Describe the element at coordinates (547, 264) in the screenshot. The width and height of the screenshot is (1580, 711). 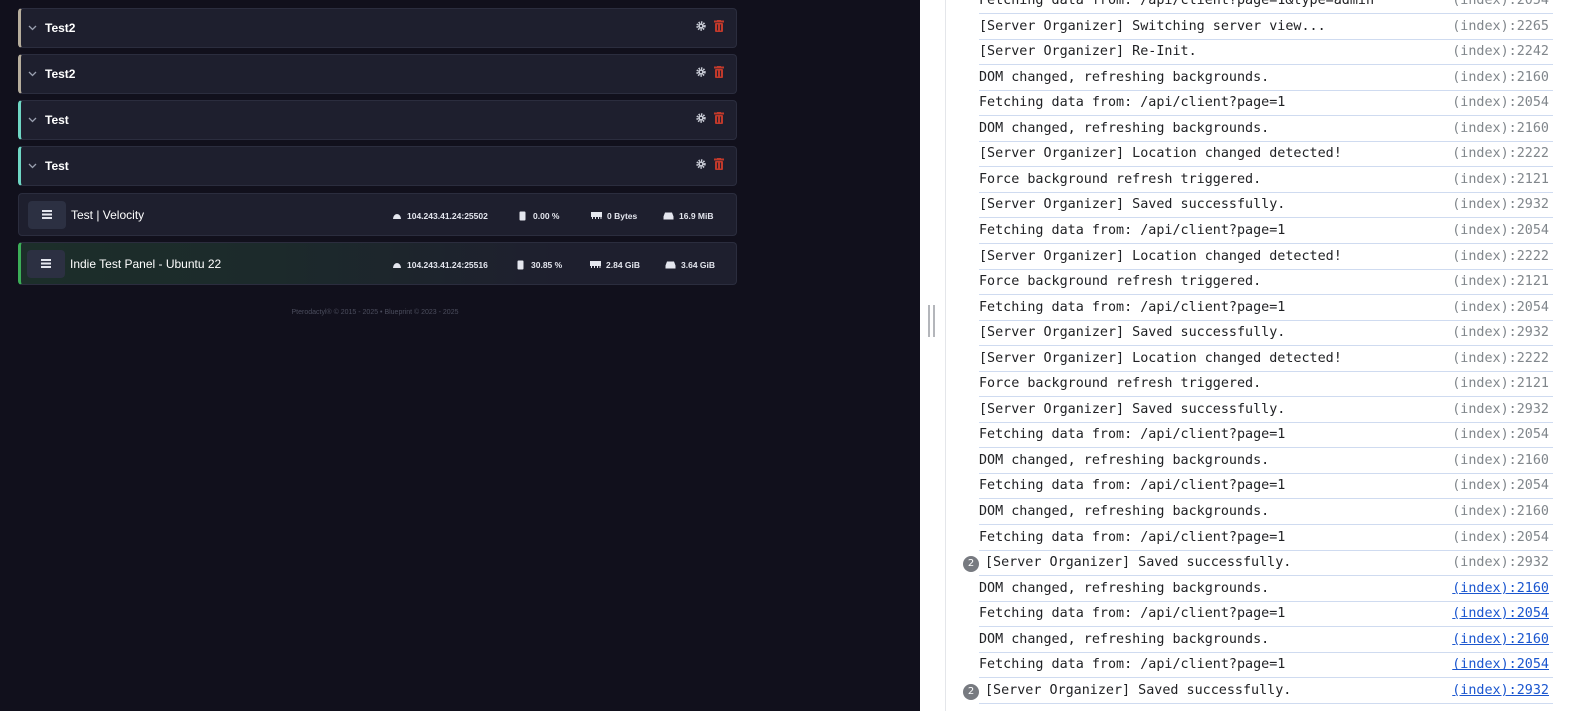
I see `cpu-value: 30.85 %` at that location.